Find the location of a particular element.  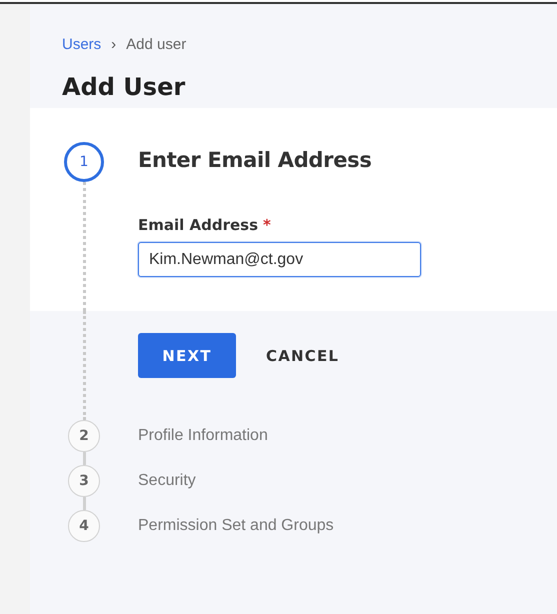

step-number: 2 is located at coordinates (84, 436).